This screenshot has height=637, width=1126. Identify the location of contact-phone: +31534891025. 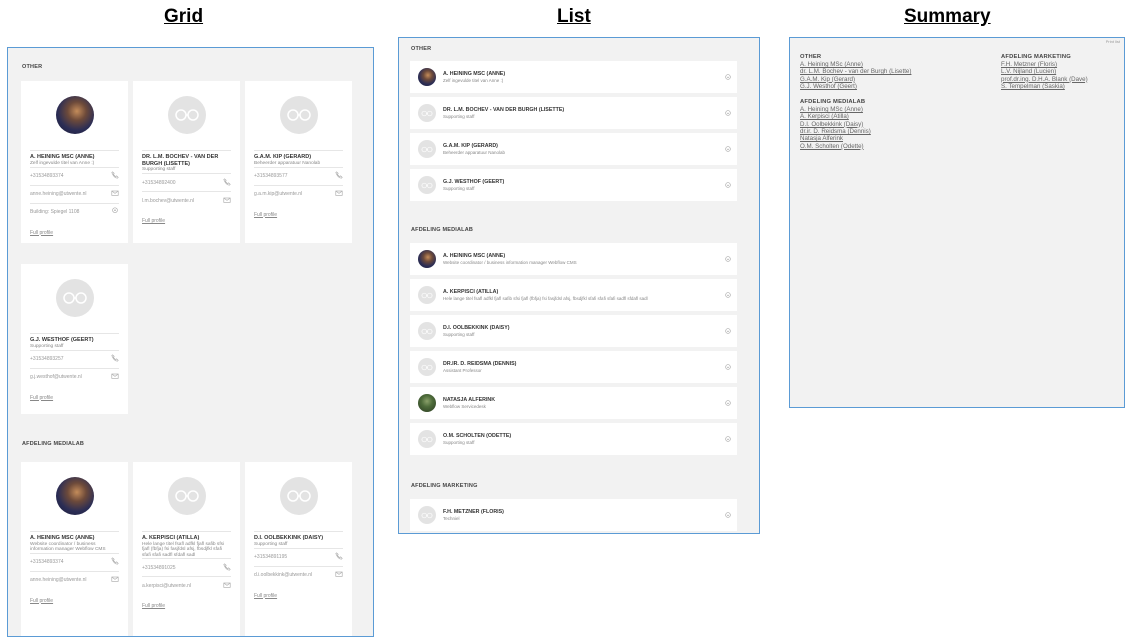
(159, 568).